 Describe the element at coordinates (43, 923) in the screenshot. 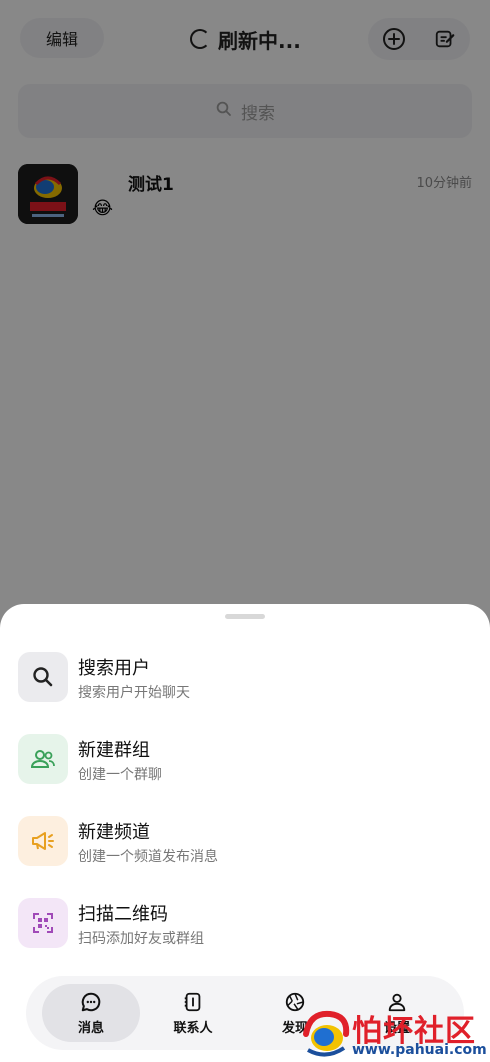

I see `qr-code-icon` at that location.